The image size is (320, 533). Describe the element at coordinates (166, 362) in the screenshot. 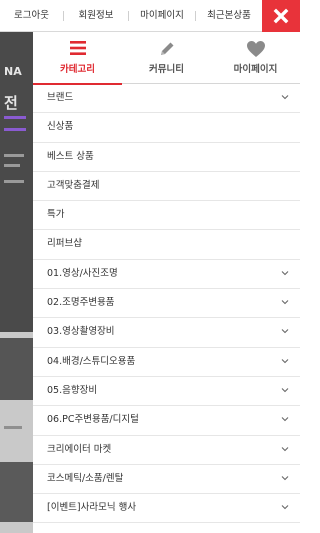

I see `menu-item: 04.배경/스튜디오용품` at that location.